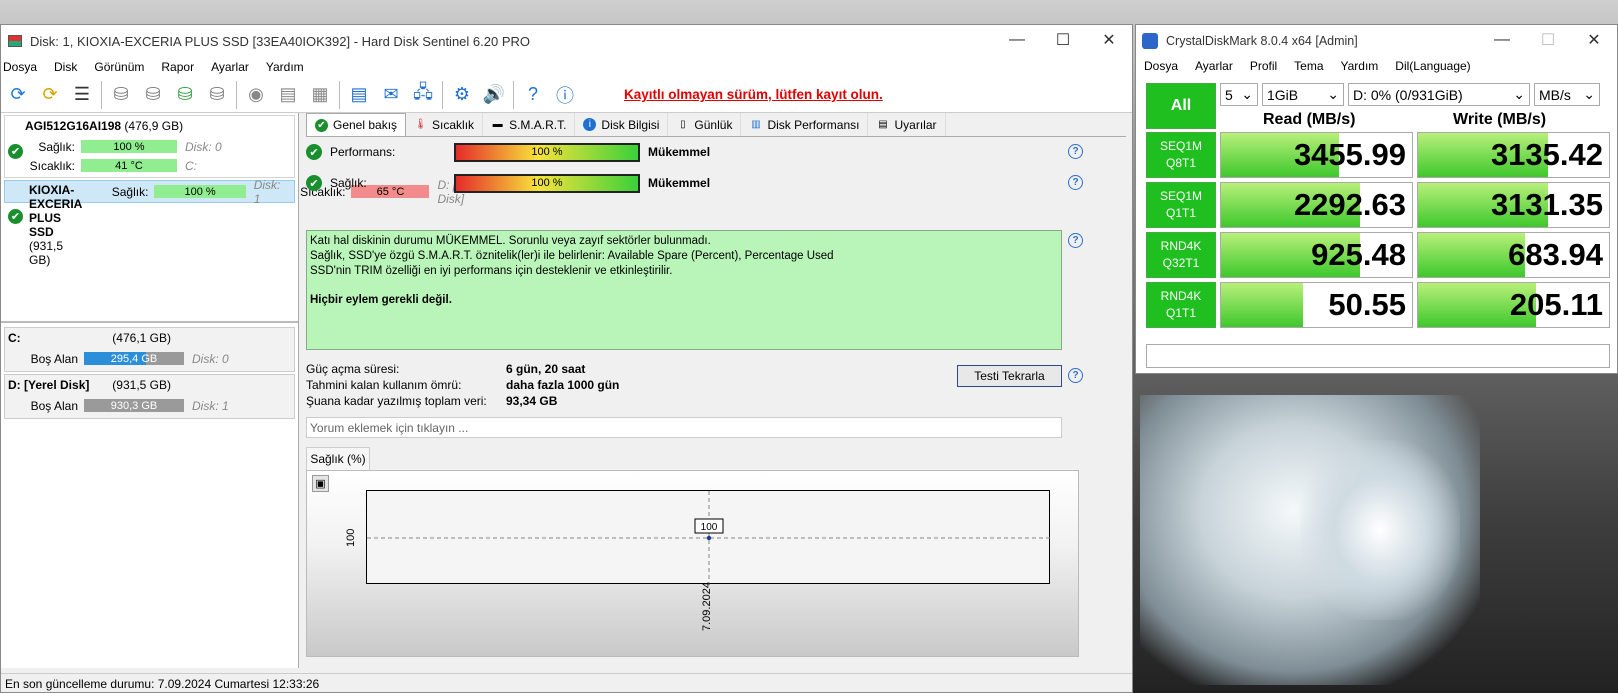  Describe the element at coordinates (1309, 119) in the screenshot. I see `read-header: Read (MB/s)` at that location.